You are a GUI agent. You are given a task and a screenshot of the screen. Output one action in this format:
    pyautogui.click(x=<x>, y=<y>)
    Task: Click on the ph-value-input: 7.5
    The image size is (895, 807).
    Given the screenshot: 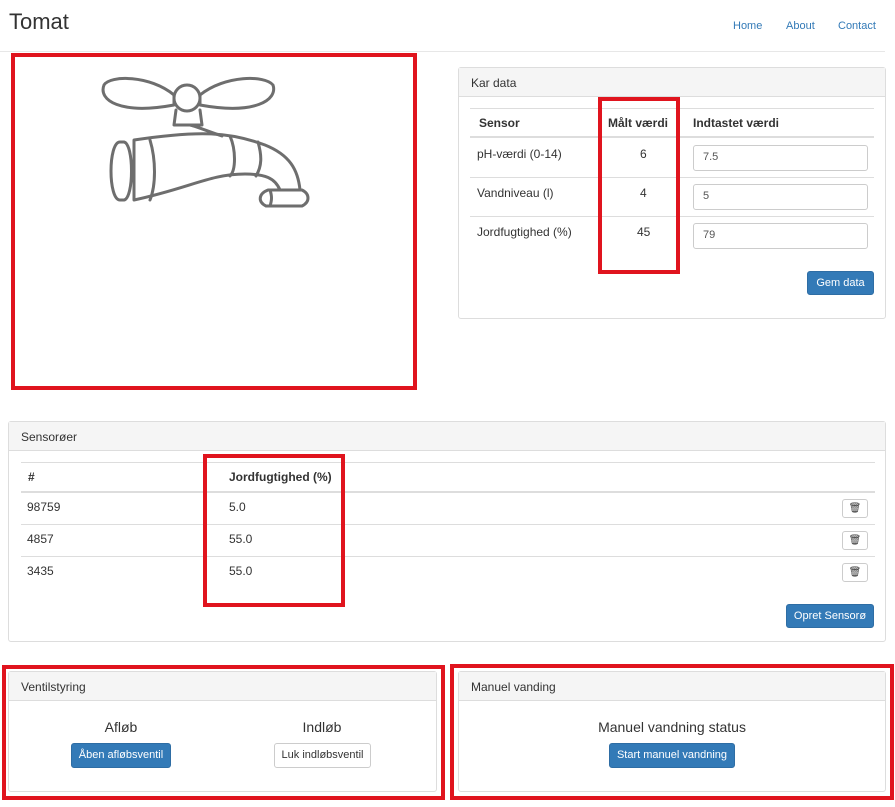 What is the action you would take?
    pyautogui.click(x=780, y=158)
    